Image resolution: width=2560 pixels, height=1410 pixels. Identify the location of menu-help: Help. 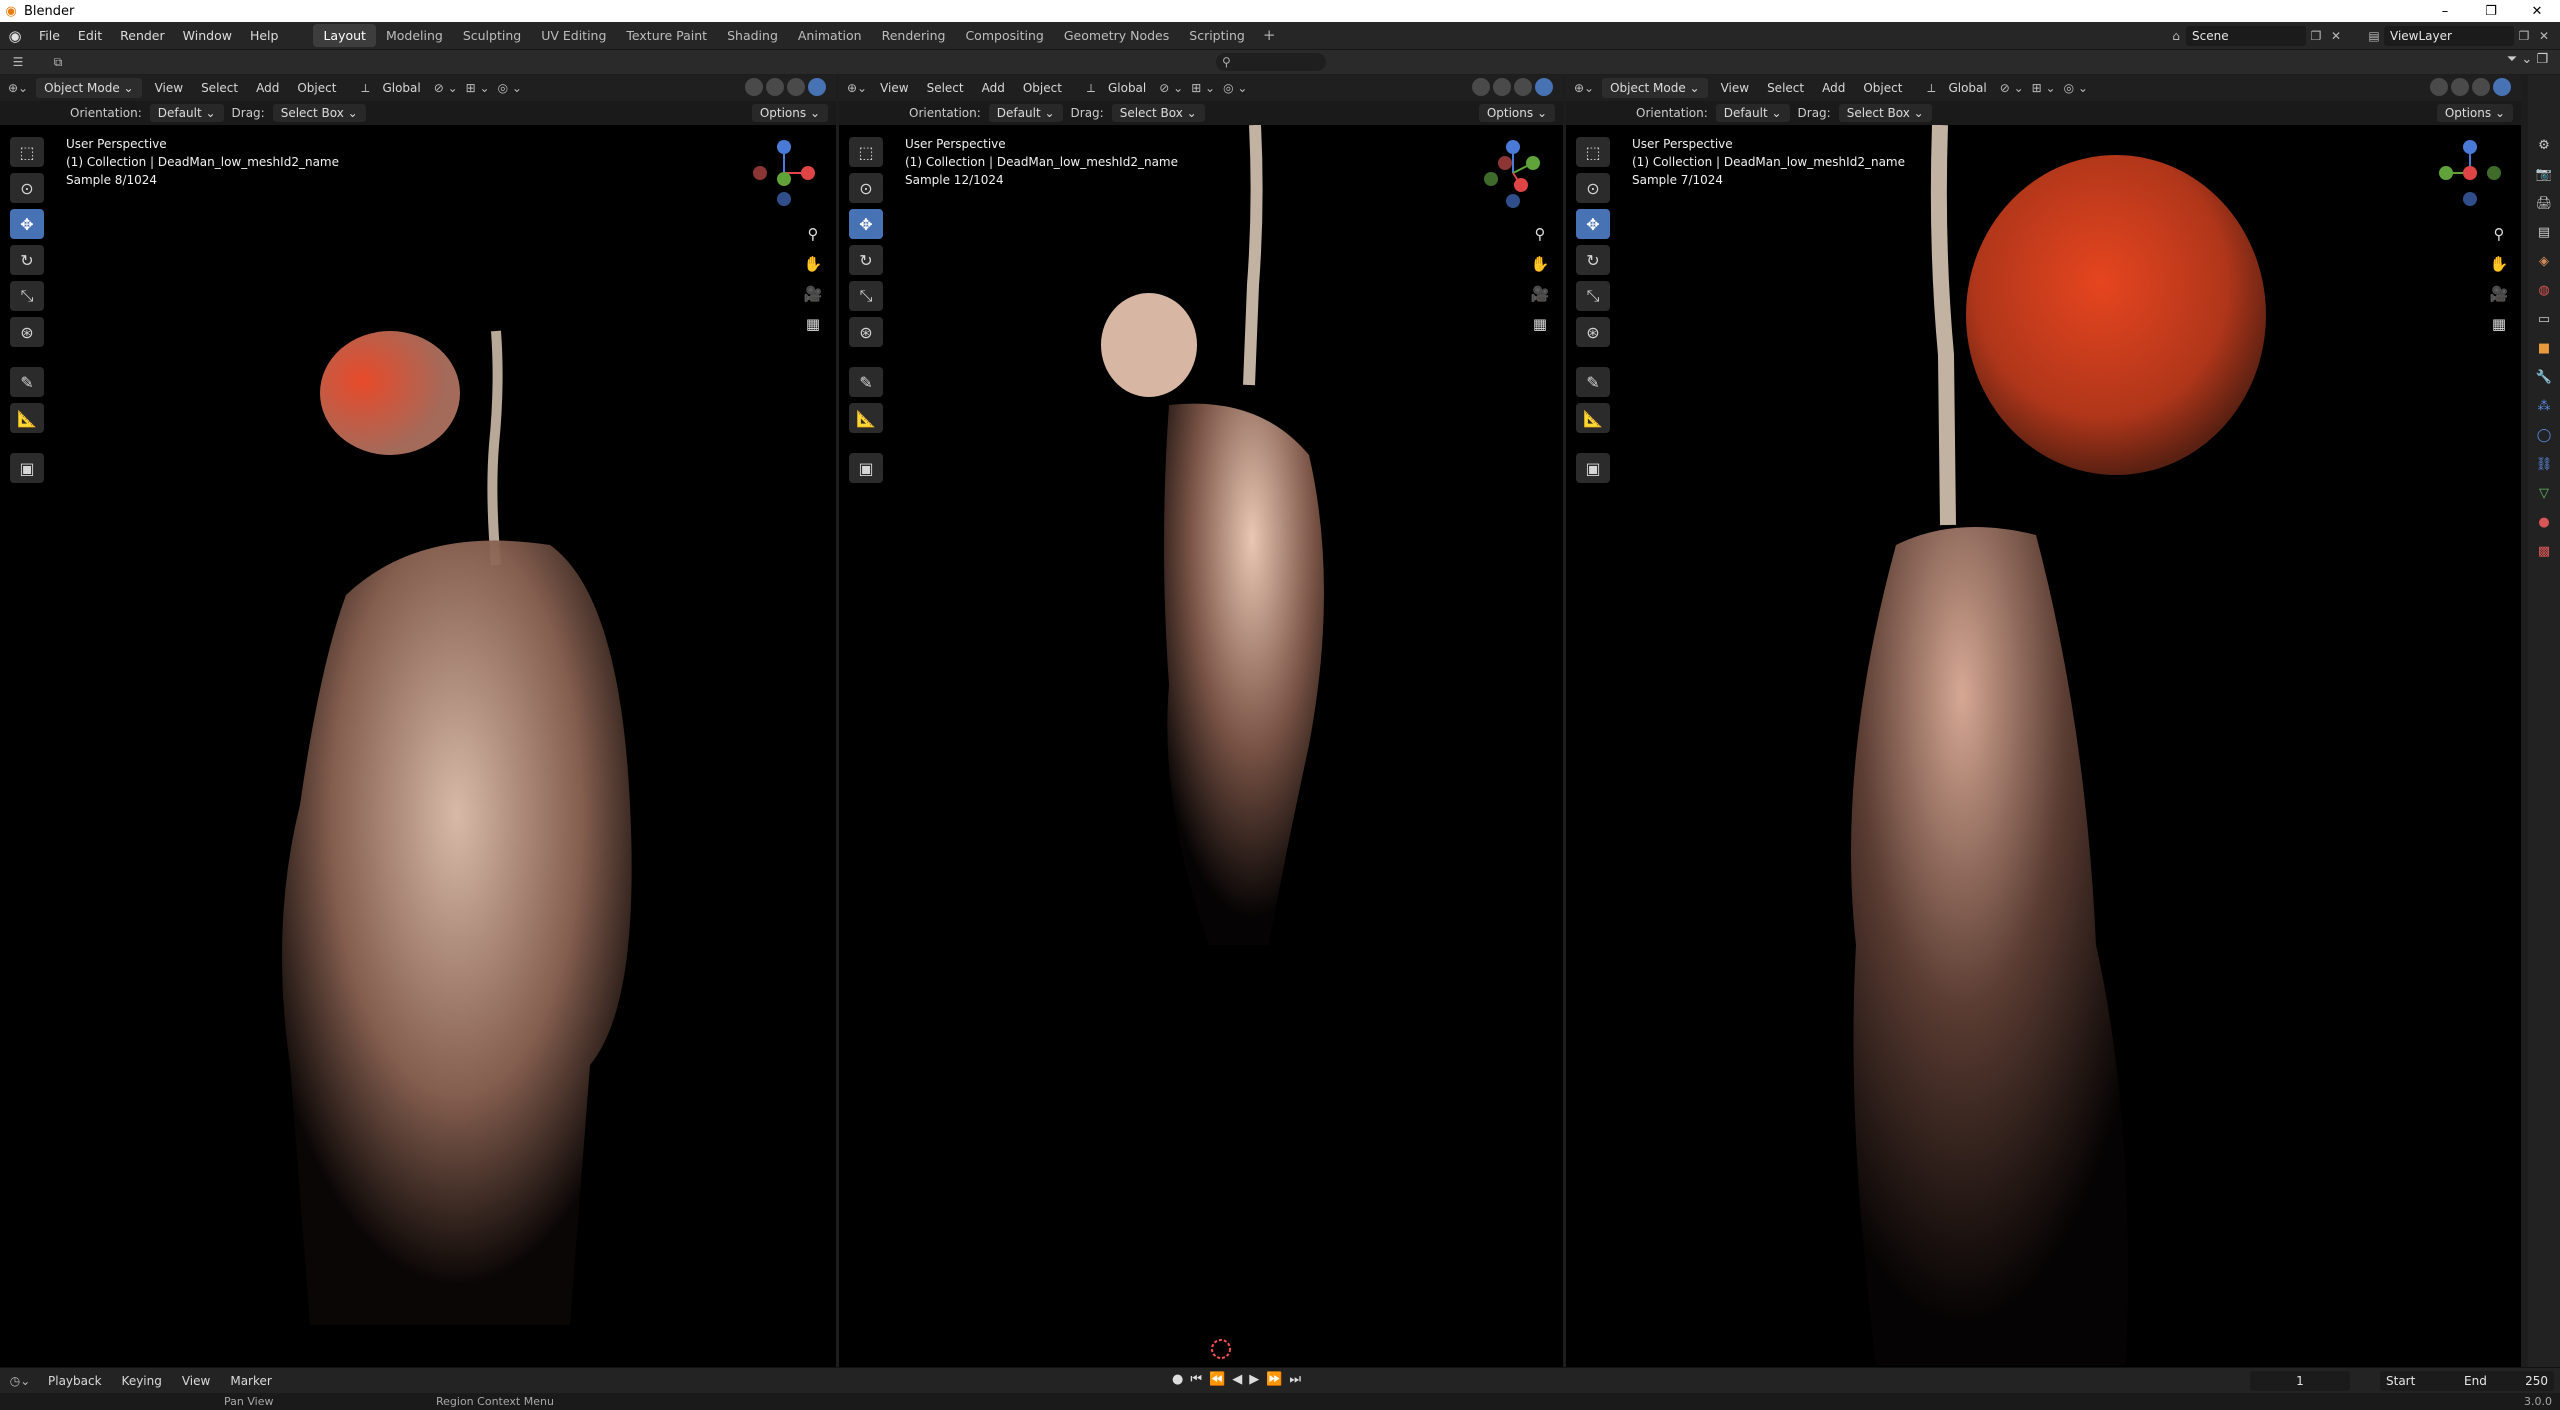
(264, 35).